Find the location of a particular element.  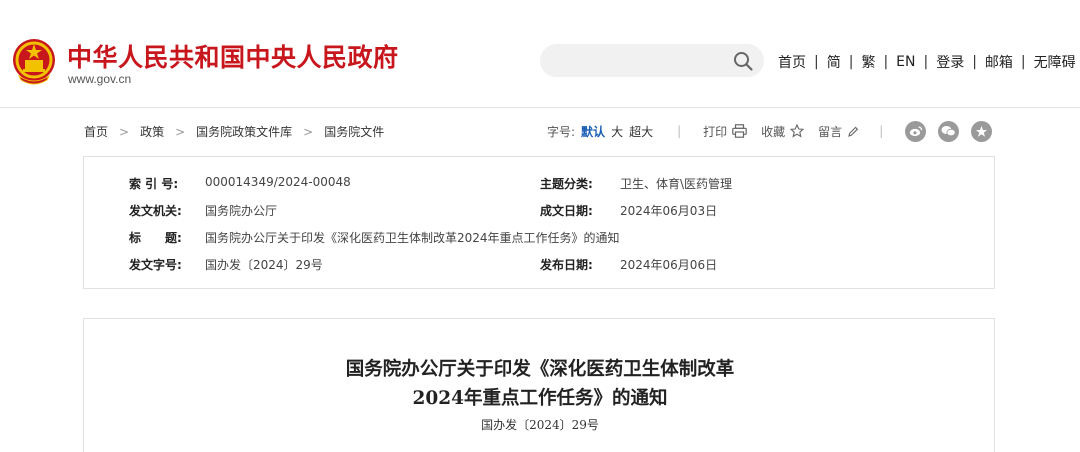

info-doc-no-label: 发文字号: is located at coordinates (155, 265).